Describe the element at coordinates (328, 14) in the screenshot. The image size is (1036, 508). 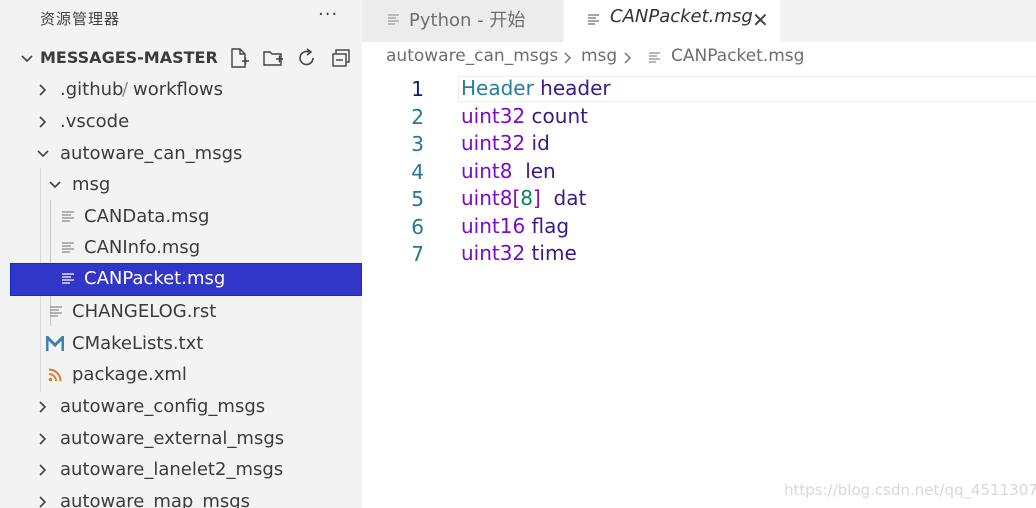
I see `more-actions-button: ···` at that location.